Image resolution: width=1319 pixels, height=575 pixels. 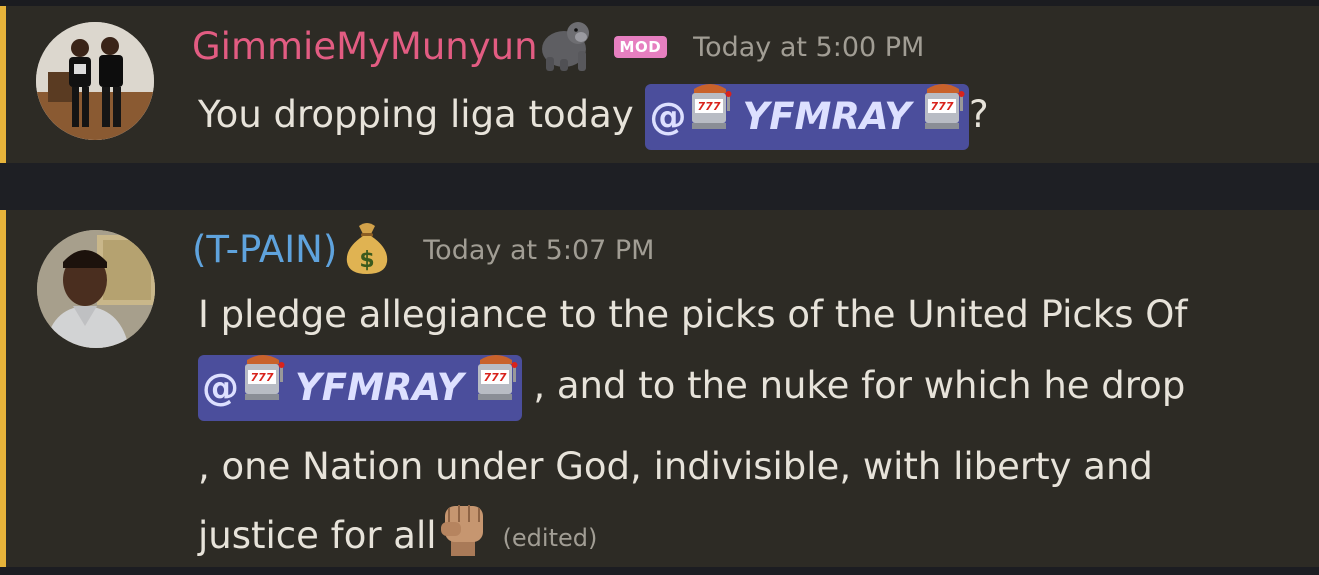 I want to click on message-text: , and to the nuke for which he drop, so click(x=853, y=385).